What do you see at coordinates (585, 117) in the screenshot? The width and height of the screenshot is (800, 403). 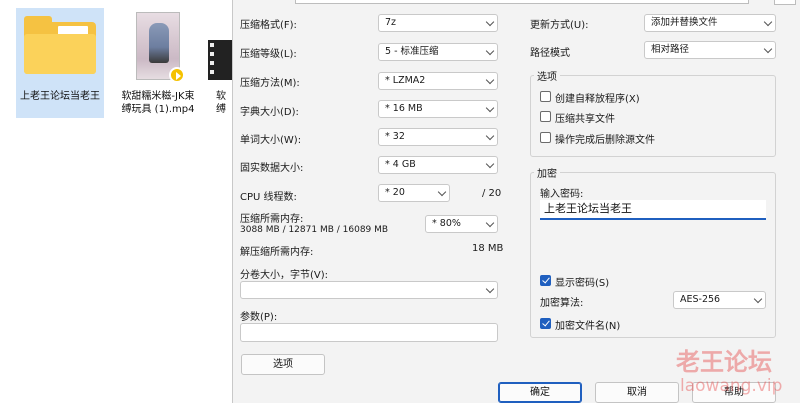 I see `compress-shared-label: 压缩共享文件` at bounding box center [585, 117].